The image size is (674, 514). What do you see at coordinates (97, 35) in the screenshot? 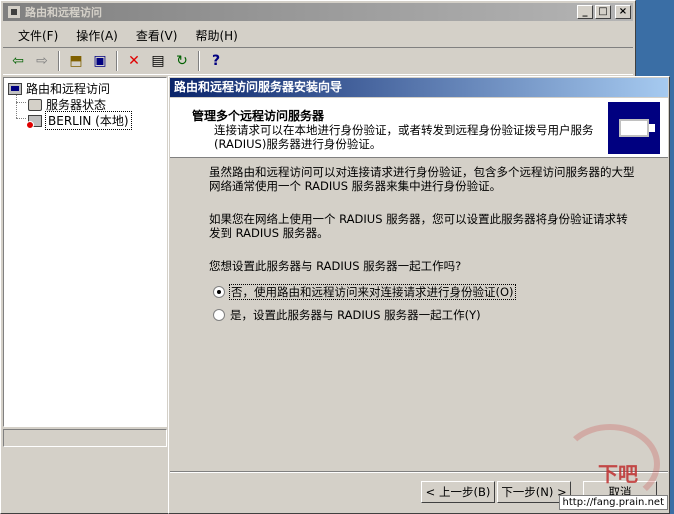
I see `menu-action: 操作(A)` at bounding box center [97, 35].